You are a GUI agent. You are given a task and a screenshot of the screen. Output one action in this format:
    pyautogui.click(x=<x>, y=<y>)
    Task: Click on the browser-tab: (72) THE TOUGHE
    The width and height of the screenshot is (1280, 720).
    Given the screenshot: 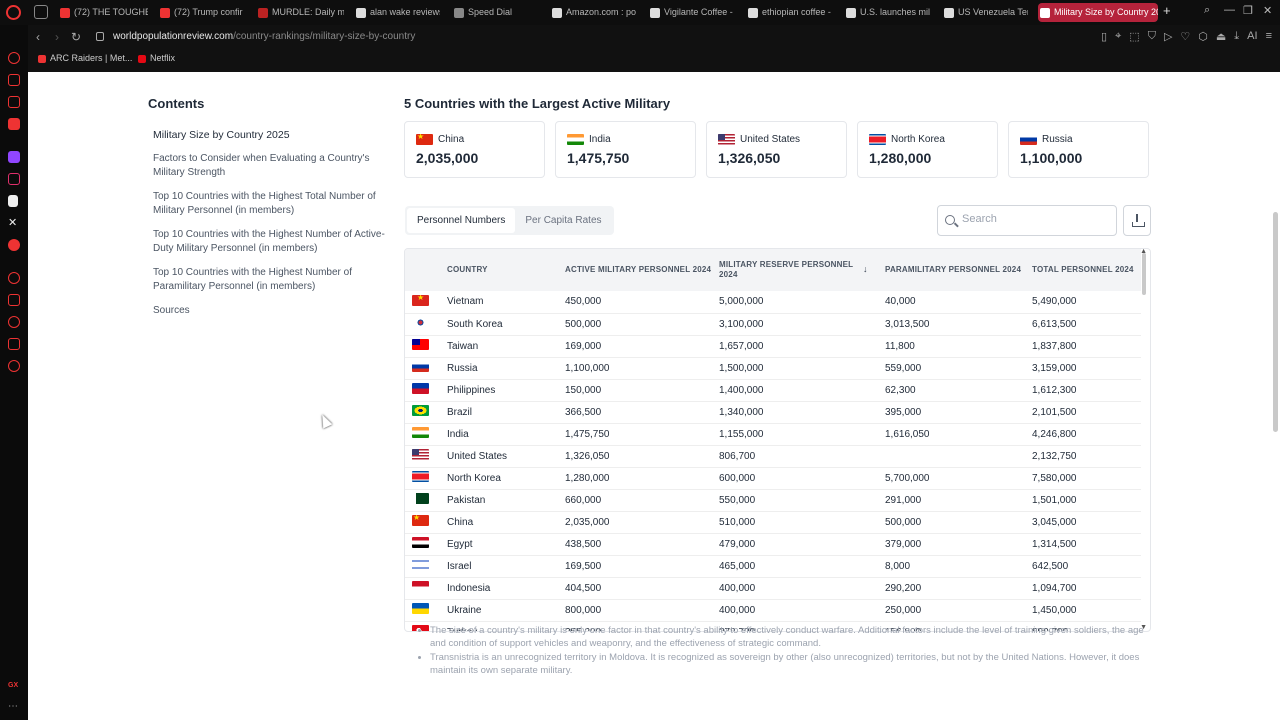 What is the action you would take?
    pyautogui.click(x=103, y=12)
    